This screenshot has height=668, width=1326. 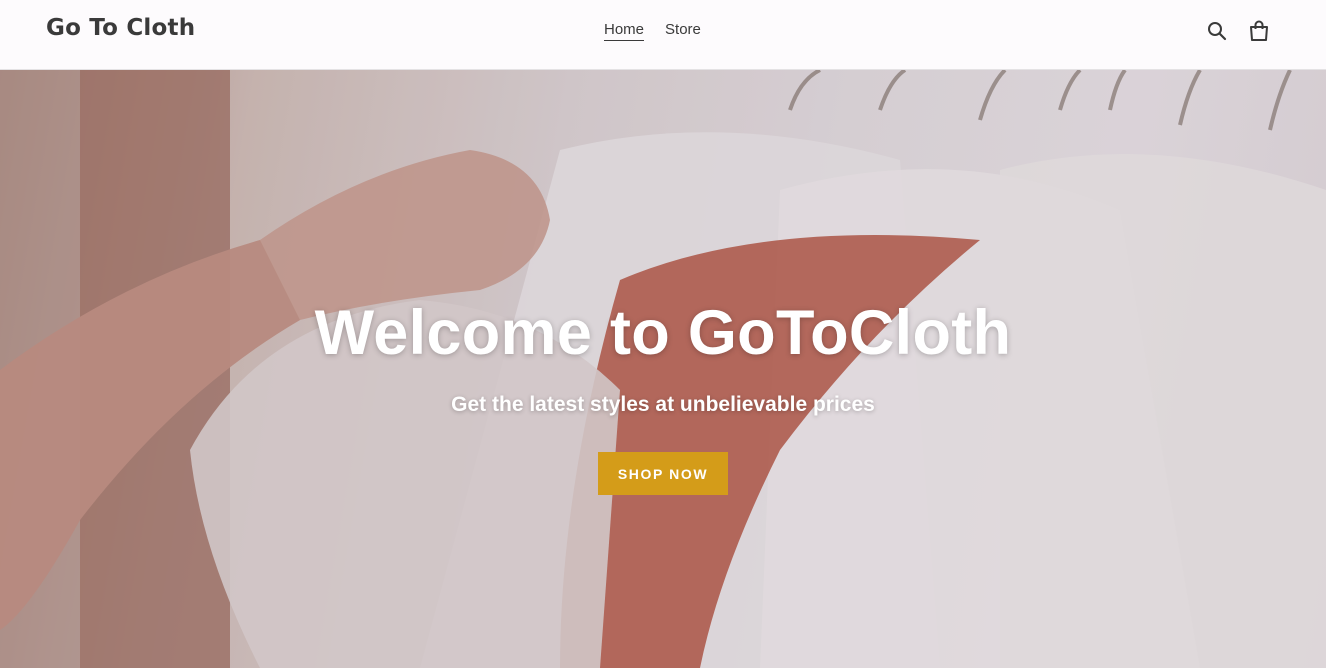 I want to click on main-nav: Home Store, so click(x=652, y=31).